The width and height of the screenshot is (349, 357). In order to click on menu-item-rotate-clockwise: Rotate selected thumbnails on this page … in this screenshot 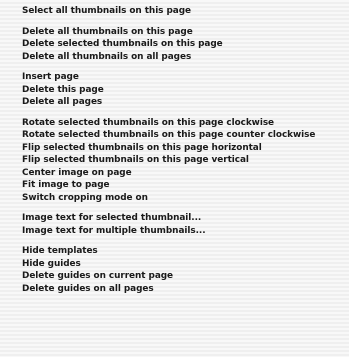, I will do `click(174, 123)`.